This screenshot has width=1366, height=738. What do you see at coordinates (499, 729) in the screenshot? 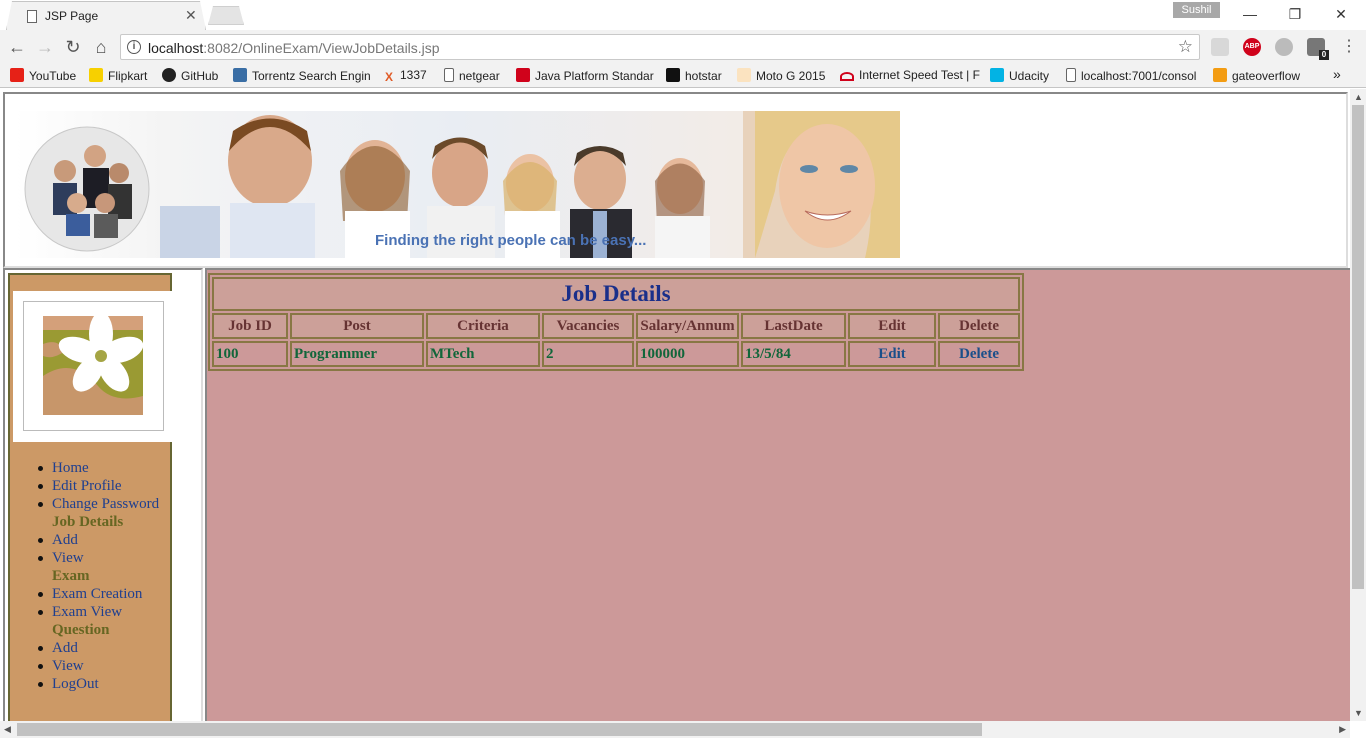
I see `horizontal-scroll-thumb` at bounding box center [499, 729].